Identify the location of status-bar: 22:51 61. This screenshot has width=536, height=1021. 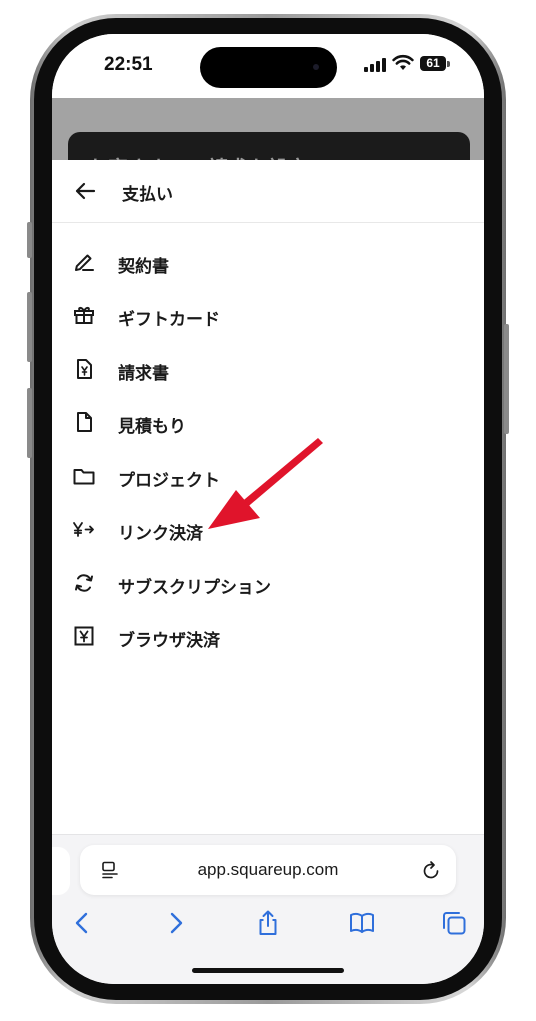
(268, 66).